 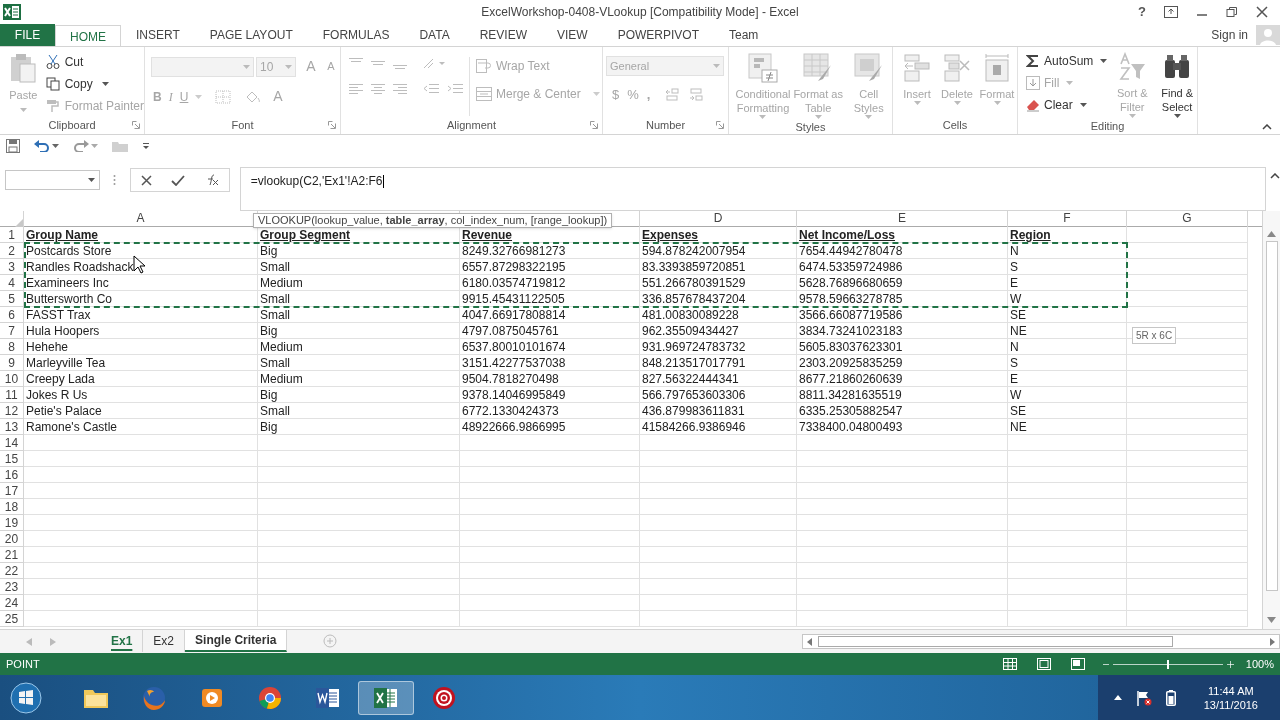 What do you see at coordinates (752, 189) in the screenshot?
I see `formula-field: =vlookup(C2,'Ex1'!A2:F6` at bounding box center [752, 189].